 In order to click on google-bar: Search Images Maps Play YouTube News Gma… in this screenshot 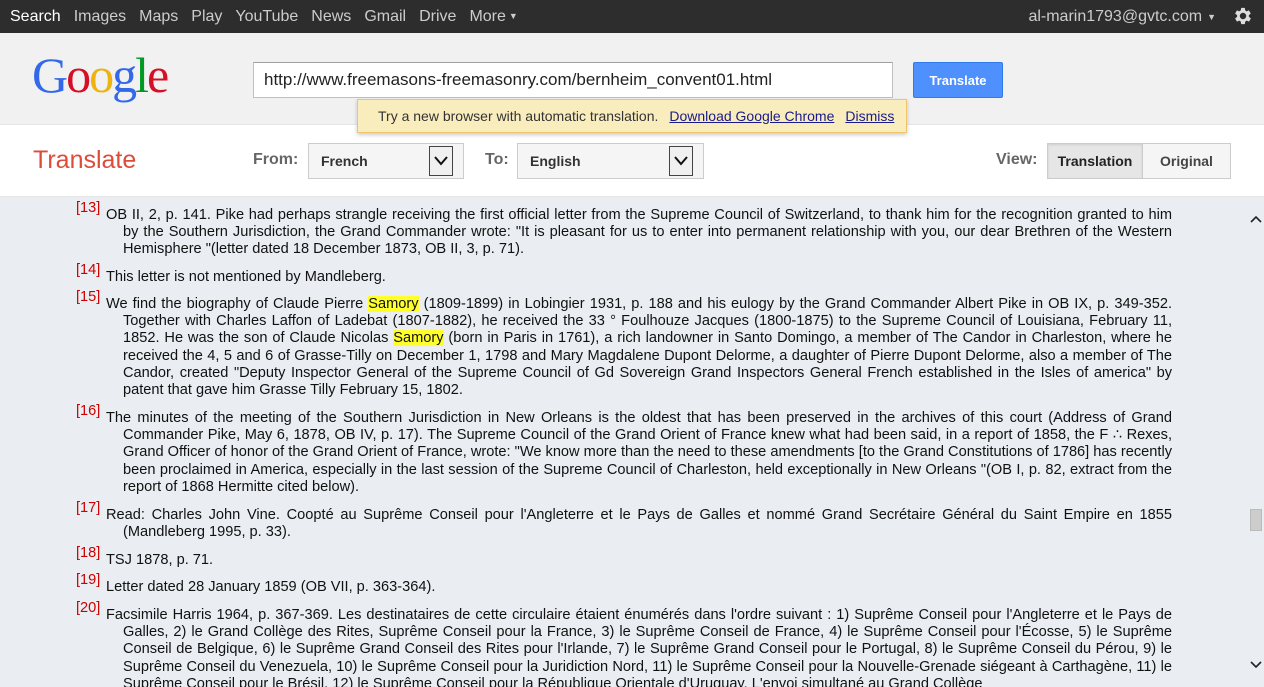, I will do `click(632, 16)`.